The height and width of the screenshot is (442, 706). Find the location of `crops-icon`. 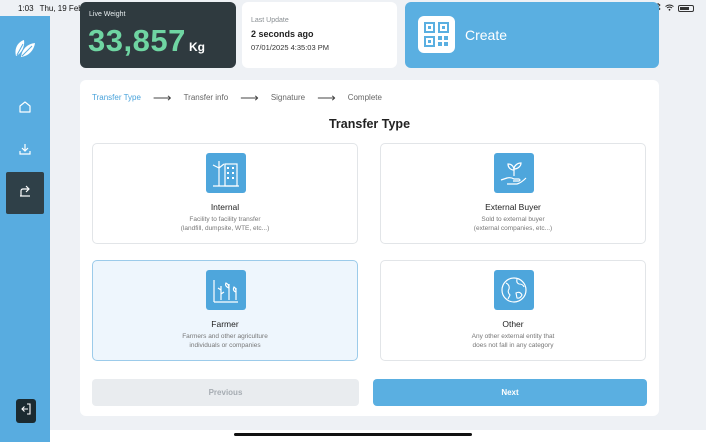

crops-icon is located at coordinates (226, 290).